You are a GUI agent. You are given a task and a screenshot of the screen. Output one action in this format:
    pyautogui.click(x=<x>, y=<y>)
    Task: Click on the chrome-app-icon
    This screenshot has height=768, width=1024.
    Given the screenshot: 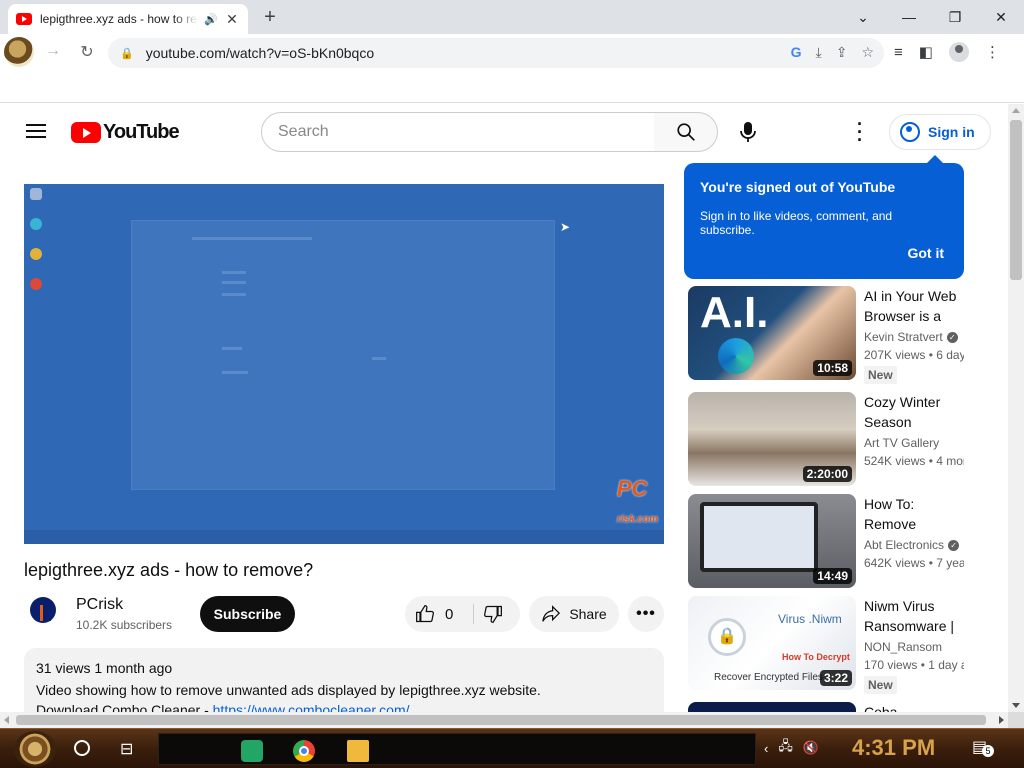 What is the action you would take?
    pyautogui.click(x=304, y=751)
    